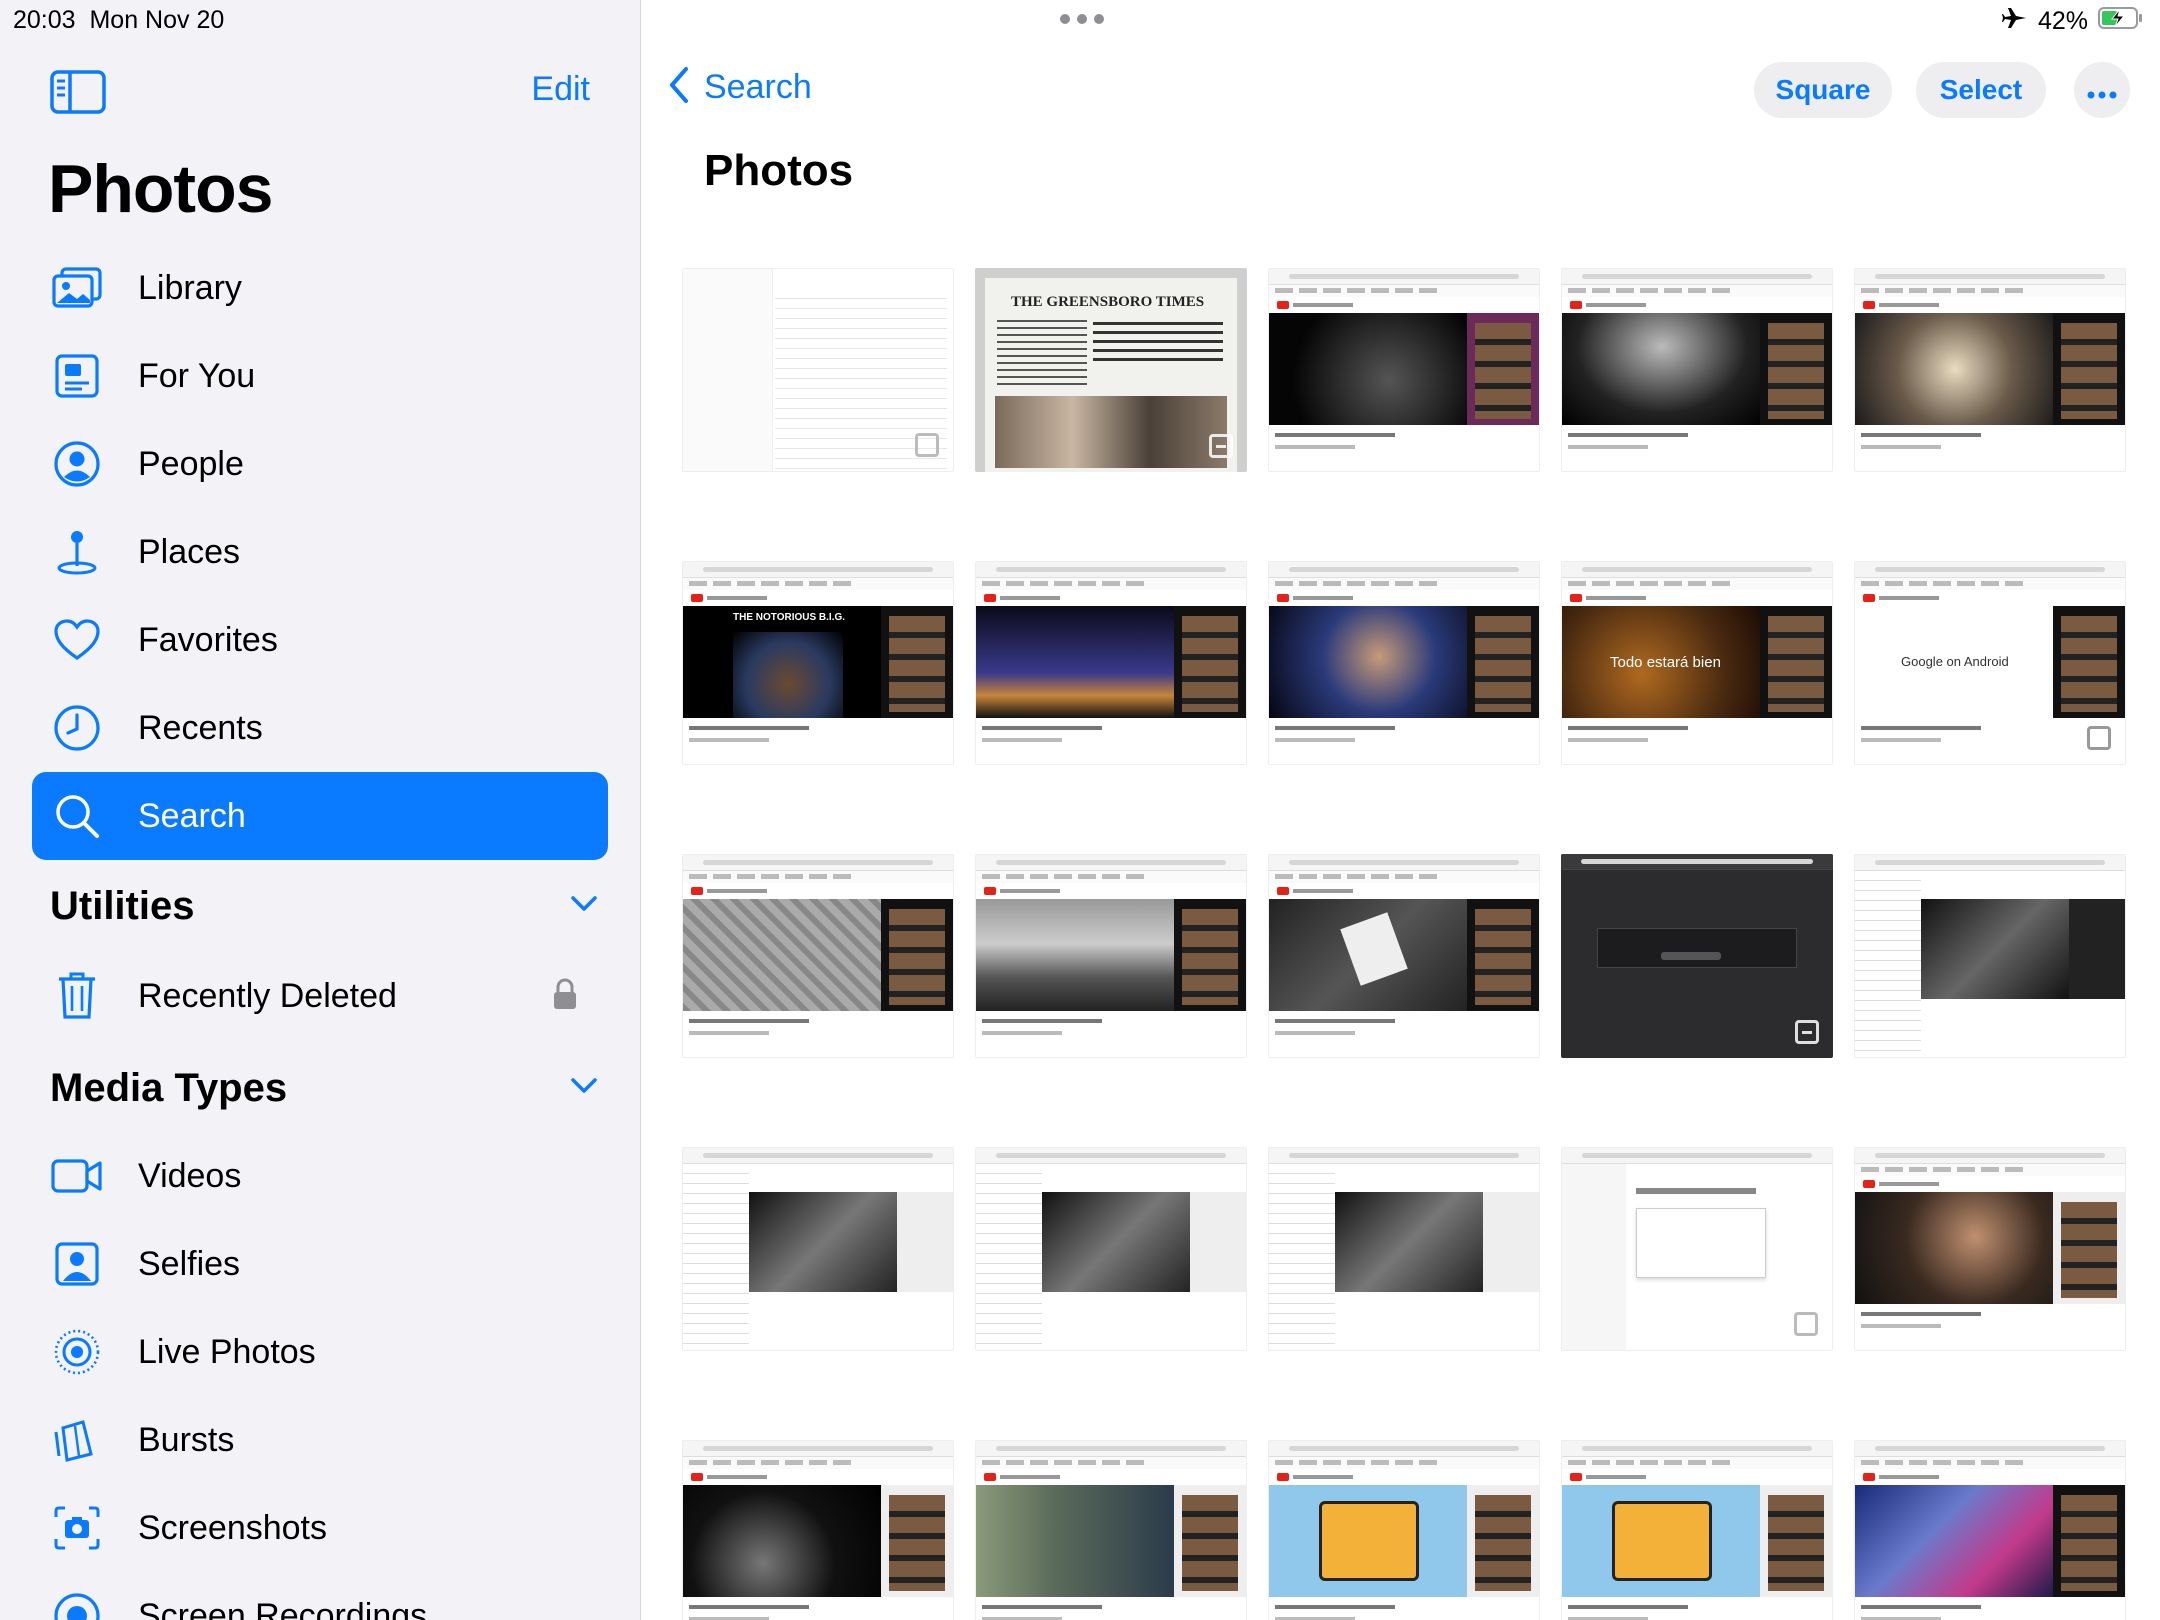  Describe the element at coordinates (186, 1439) in the screenshot. I see `sidebar-item-label: Bursts` at that location.